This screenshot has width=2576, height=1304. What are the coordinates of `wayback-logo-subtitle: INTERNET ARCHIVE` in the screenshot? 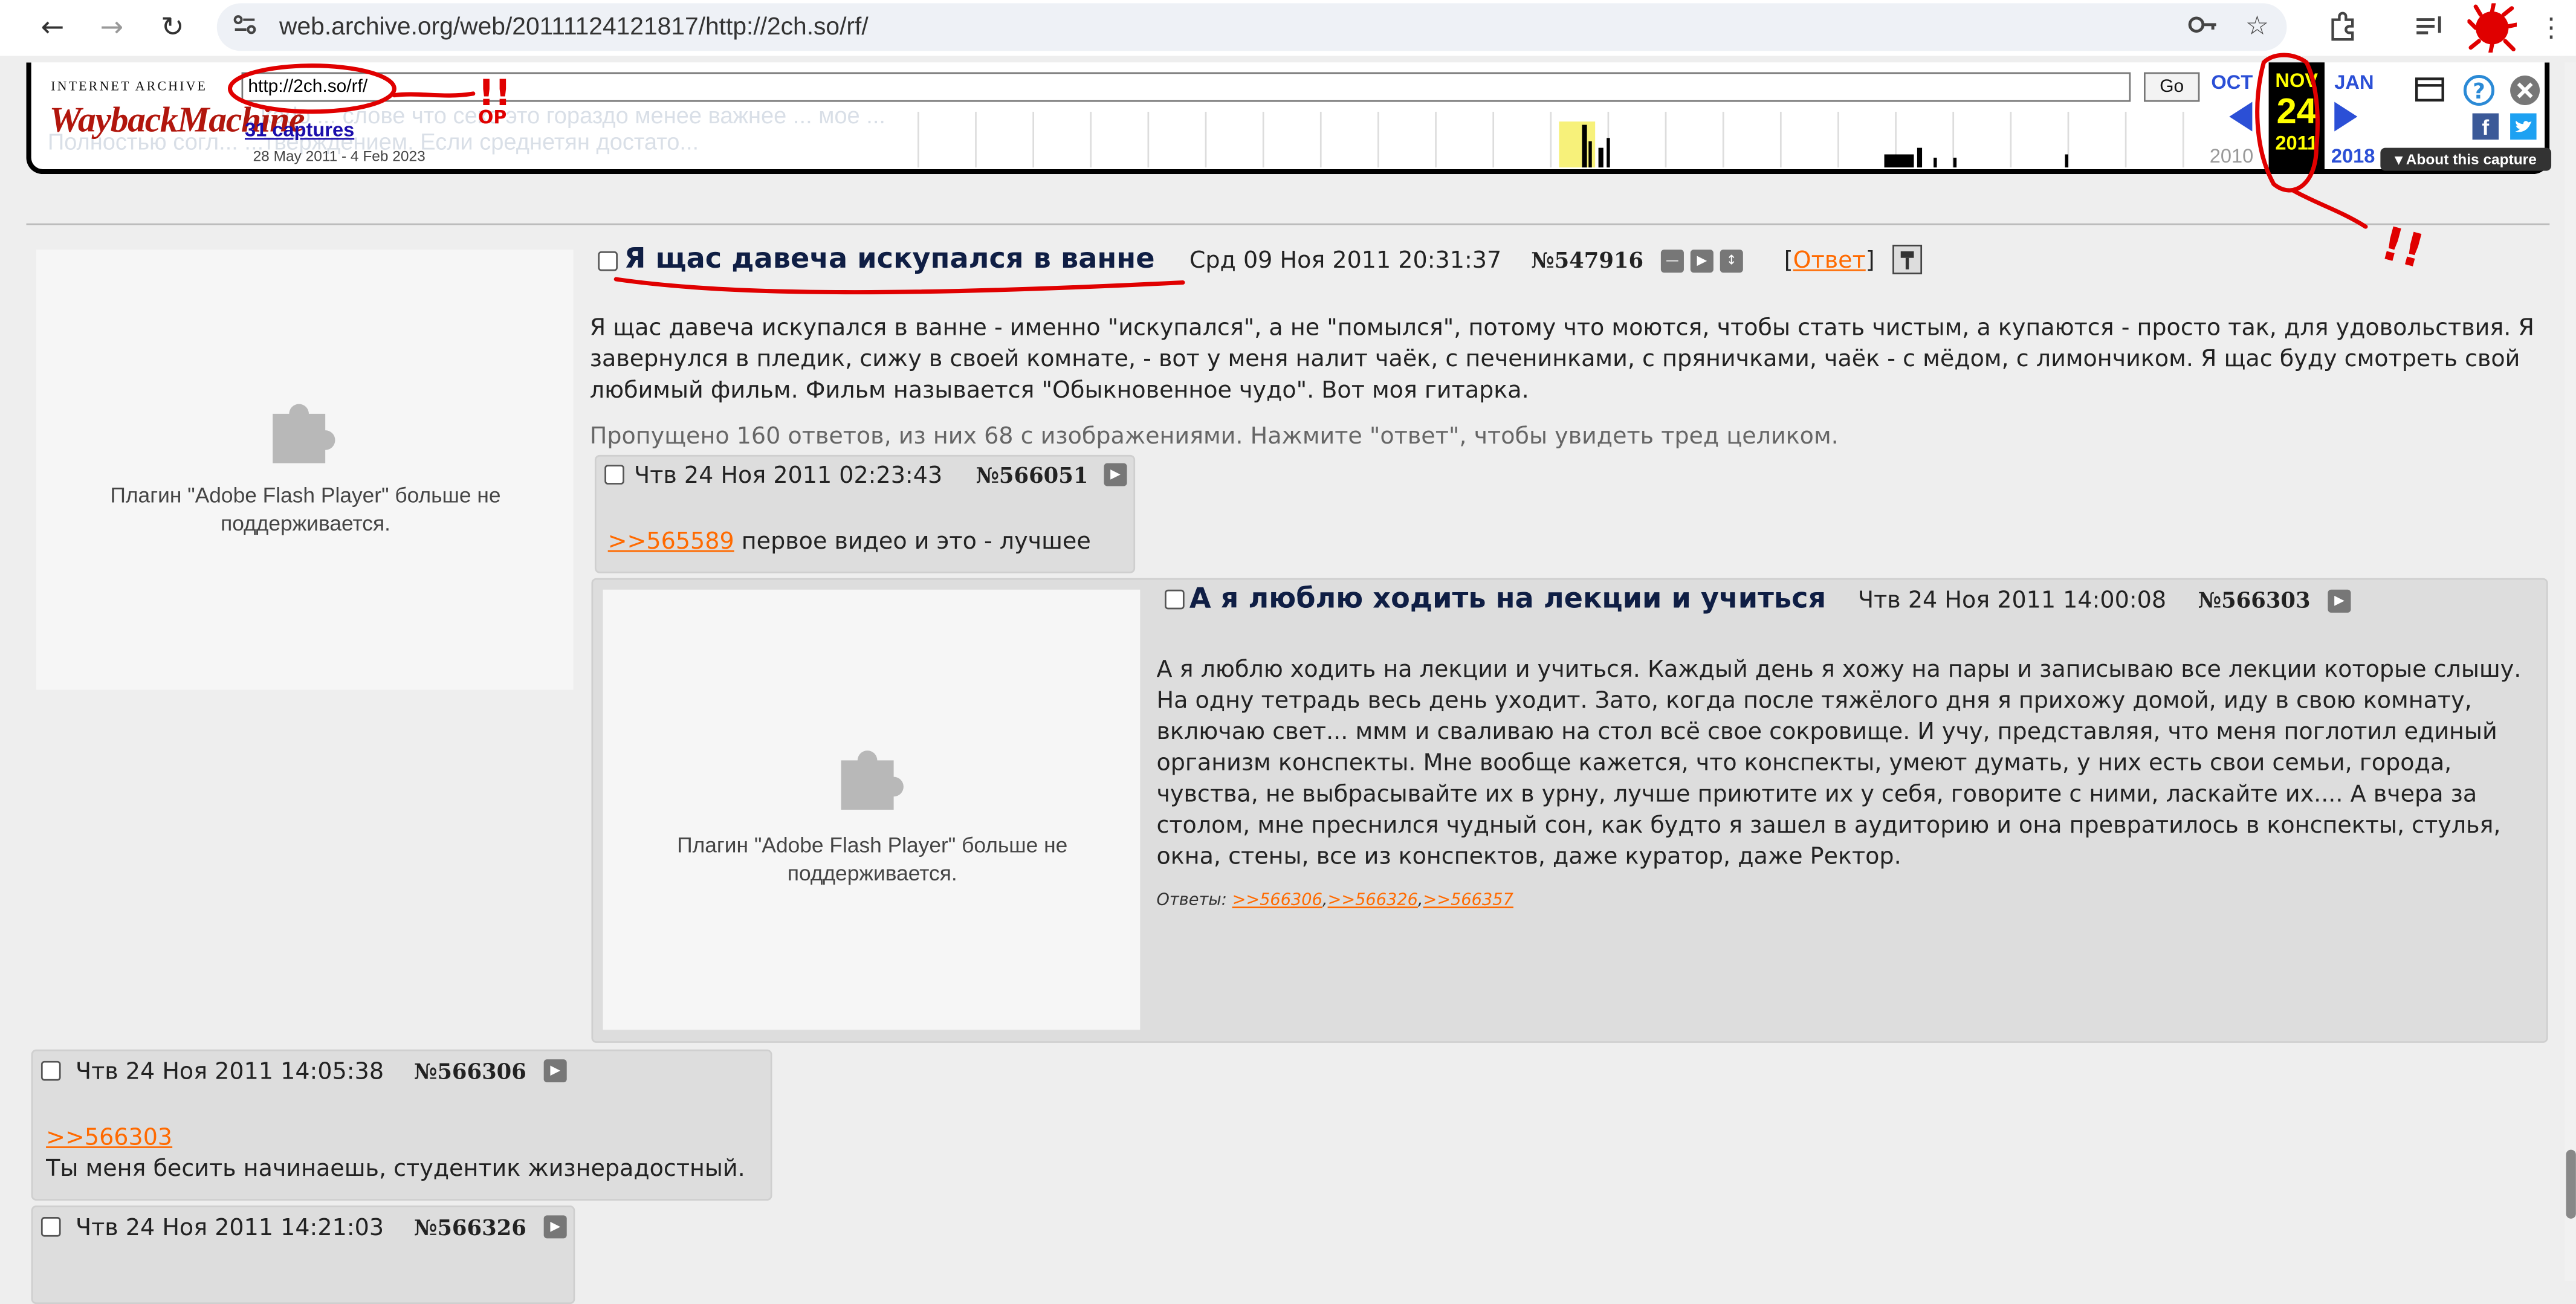 It's located at (129, 86).